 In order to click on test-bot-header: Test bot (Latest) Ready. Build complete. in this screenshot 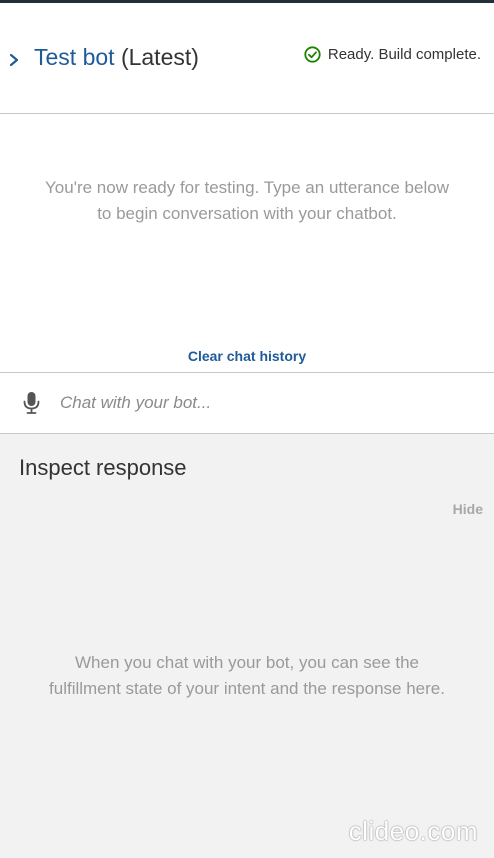, I will do `click(247, 58)`.